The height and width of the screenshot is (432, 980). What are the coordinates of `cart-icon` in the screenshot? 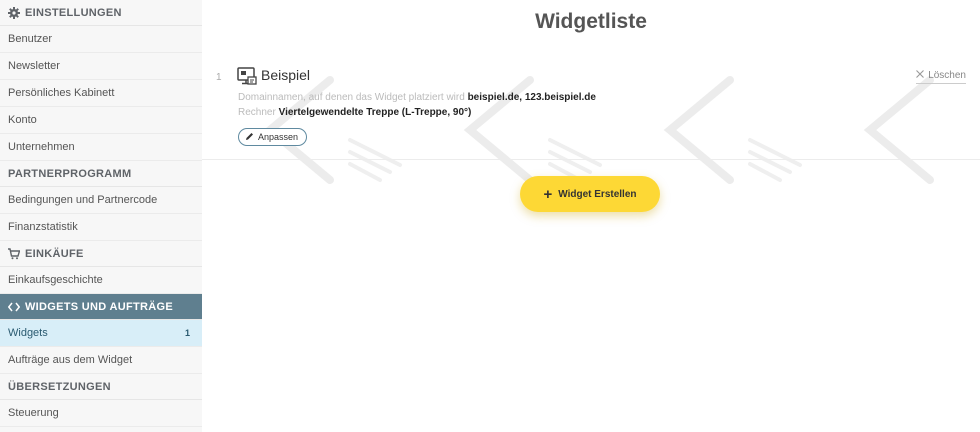 It's located at (14, 253).